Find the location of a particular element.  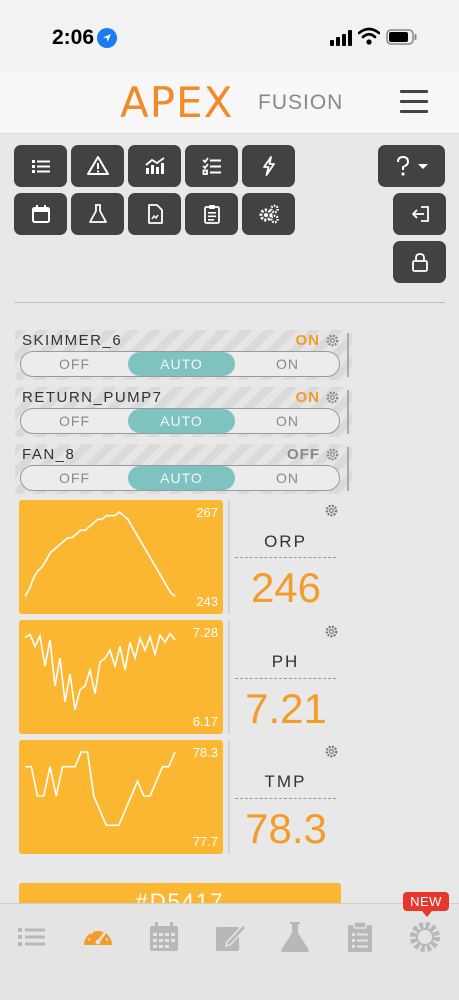

tasks-button is located at coordinates (211, 166).